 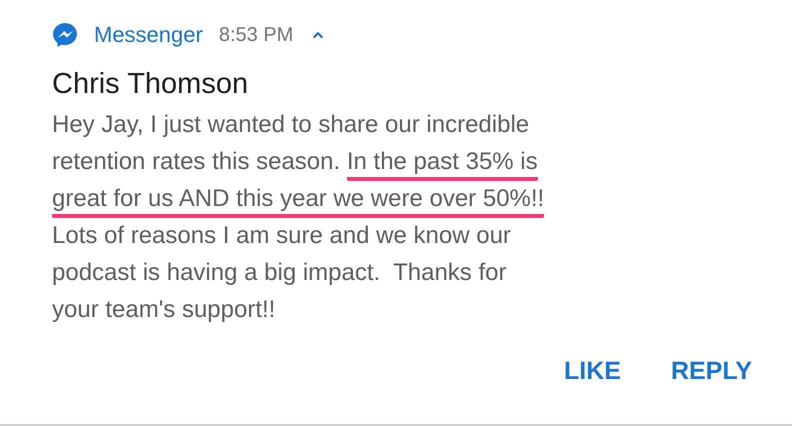 What do you see at coordinates (164, 310) in the screenshot?
I see `message-text: your team's support!!` at bounding box center [164, 310].